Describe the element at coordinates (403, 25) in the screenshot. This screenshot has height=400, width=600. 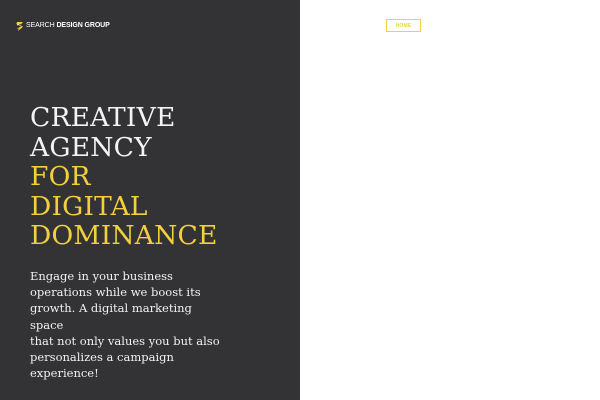
I see `home-nav-button: HOME` at that location.